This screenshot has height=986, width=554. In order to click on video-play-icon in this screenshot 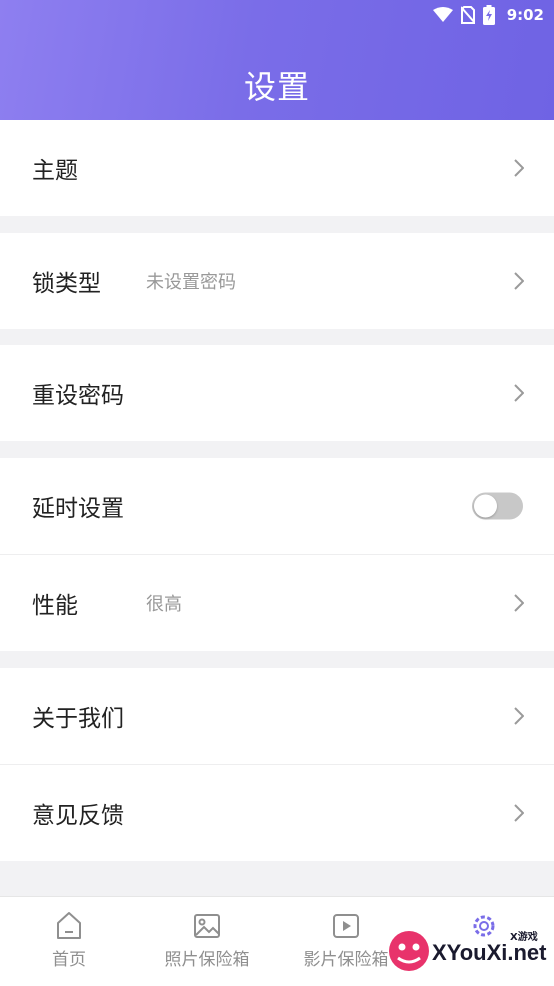, I will do `click(346, 926)`.